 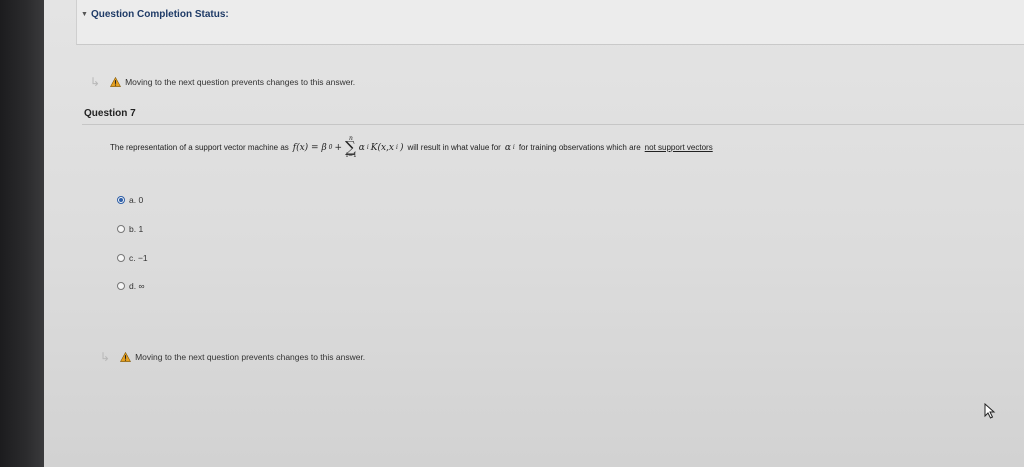 What do you see at coordinates (361, 147) in the screenshot?
I see `formula-alpha: α` at bounding box center [361, 147].